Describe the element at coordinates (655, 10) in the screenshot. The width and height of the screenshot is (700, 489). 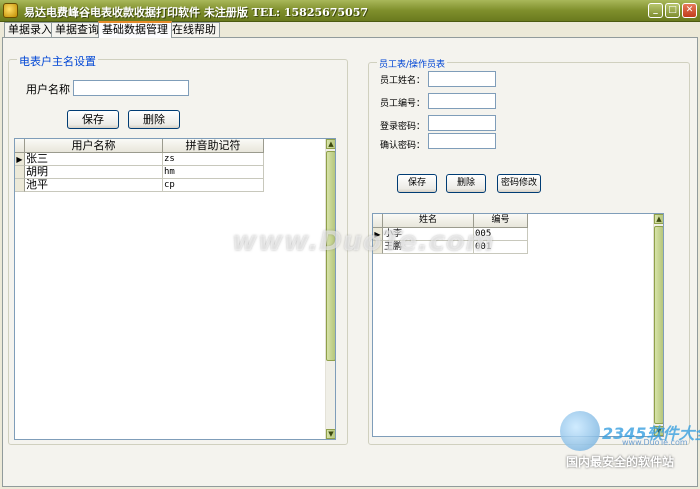
I see `minimize-button: _` at that location.